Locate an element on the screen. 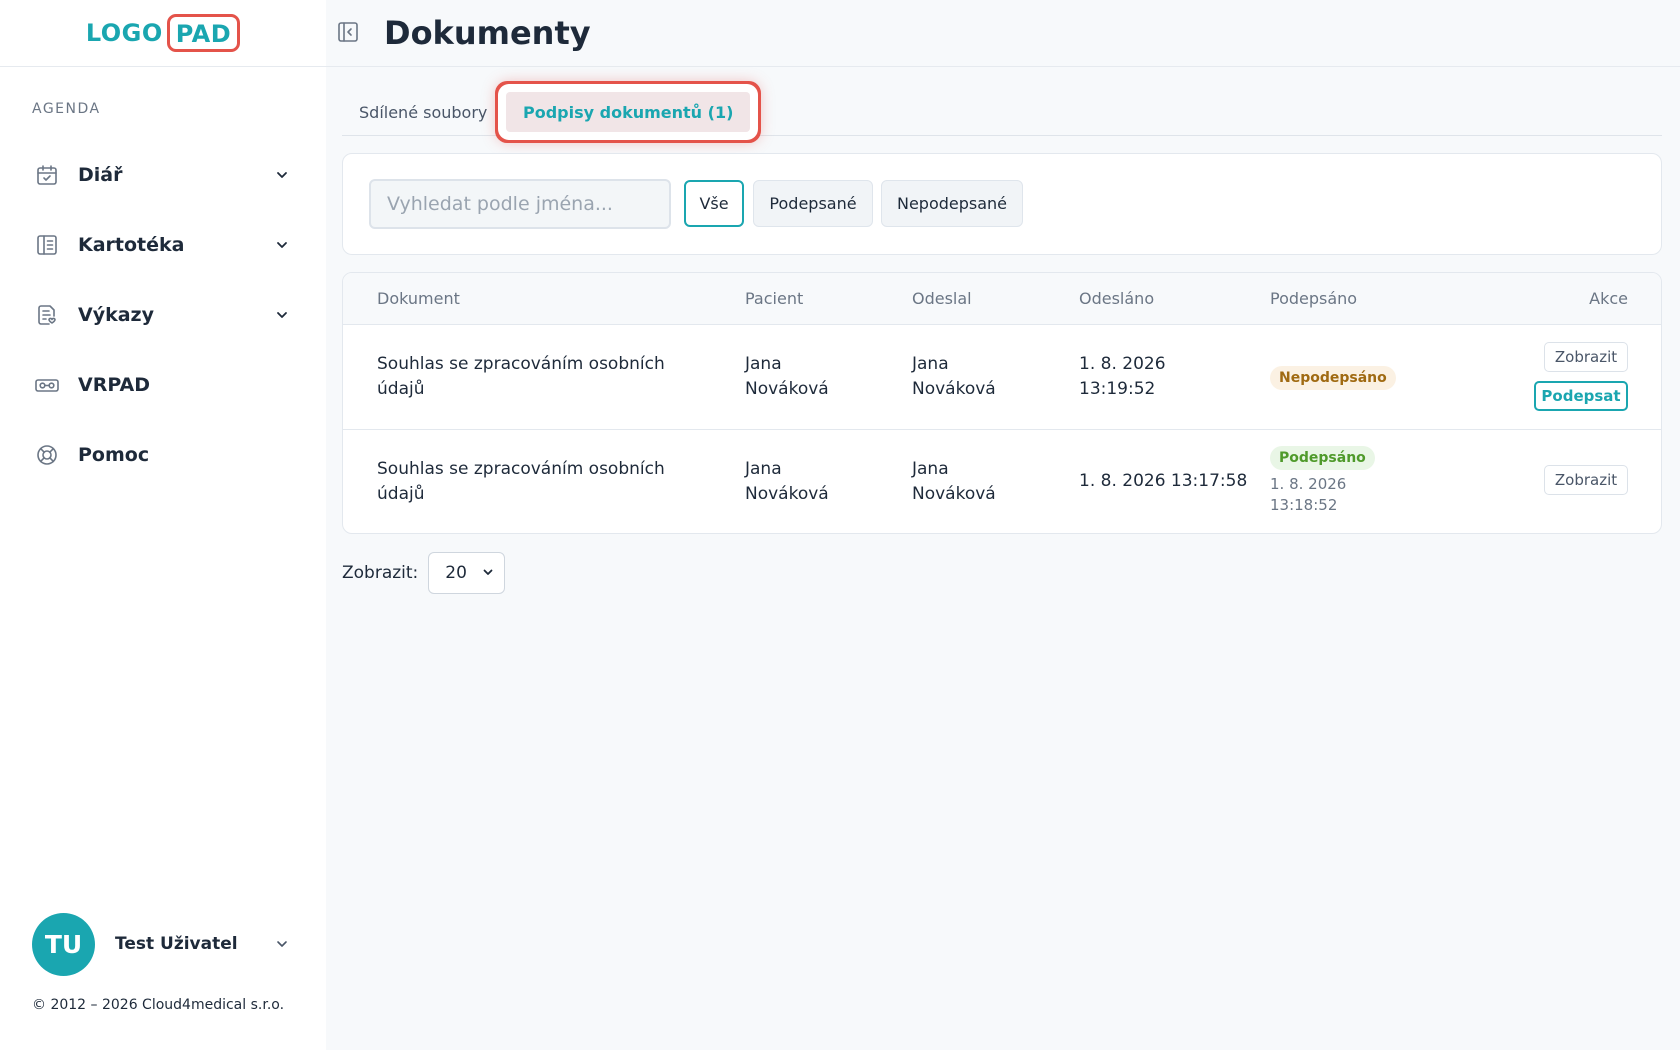 Image resolution: width=1680 pixels, height=1050 pixels. cell-signed: Nepodepsáno is located at coordinates (1350, 377).